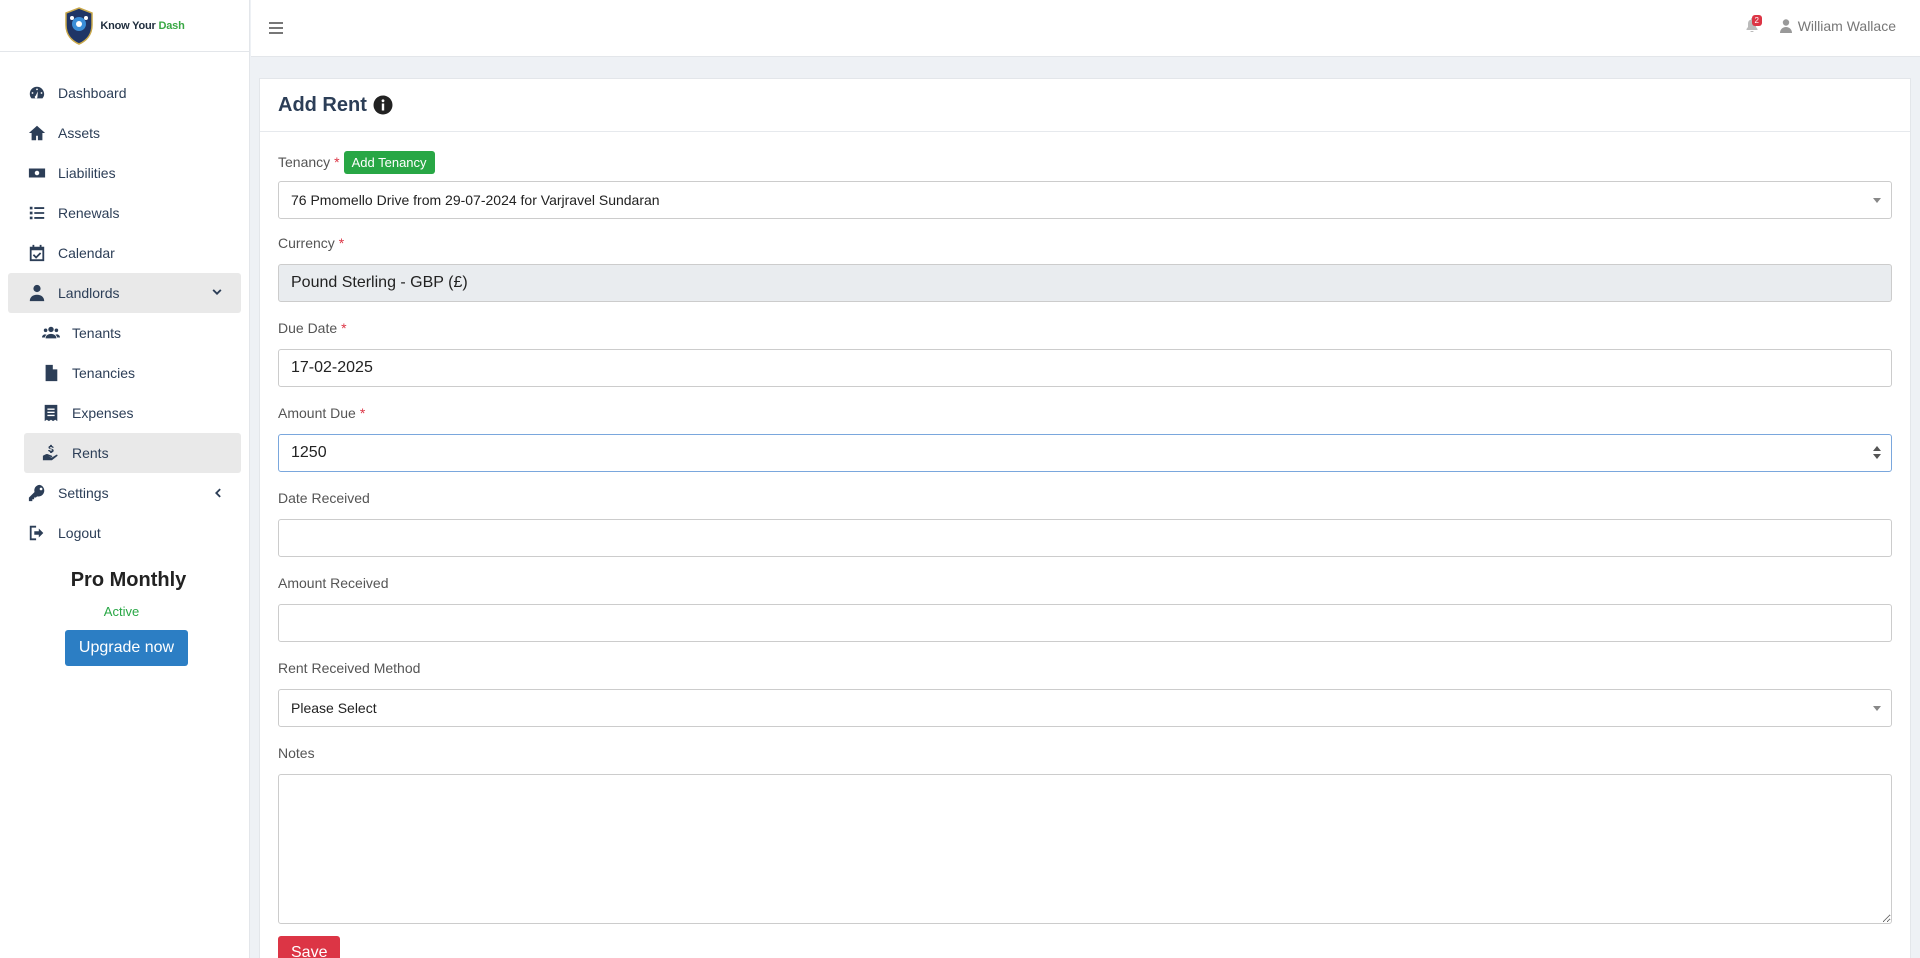 The image size is (1920, 958). What do you see at coordinates (1085, 453) in the screenshot?
I see `amount-due-input: 1250` at bounding box center [1085, 453].